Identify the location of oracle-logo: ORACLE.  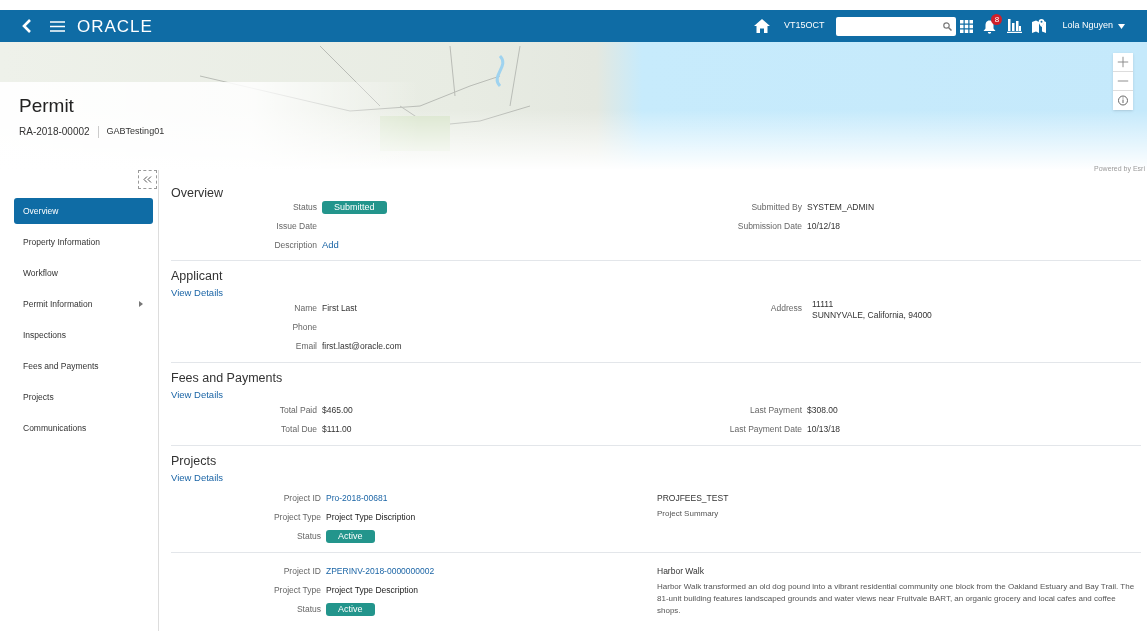
(115, 26).